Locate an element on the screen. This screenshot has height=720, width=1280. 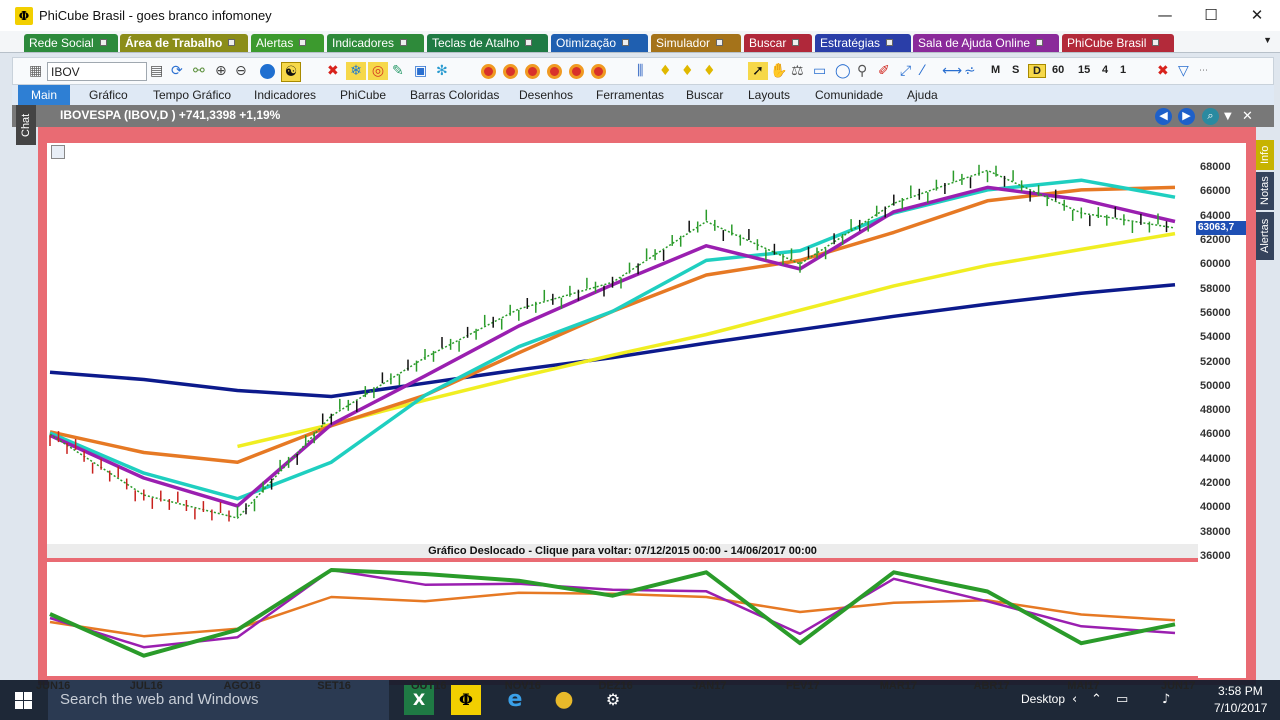
toolbar-expand-icon: ‹ is located at coordinates (1074, 699).